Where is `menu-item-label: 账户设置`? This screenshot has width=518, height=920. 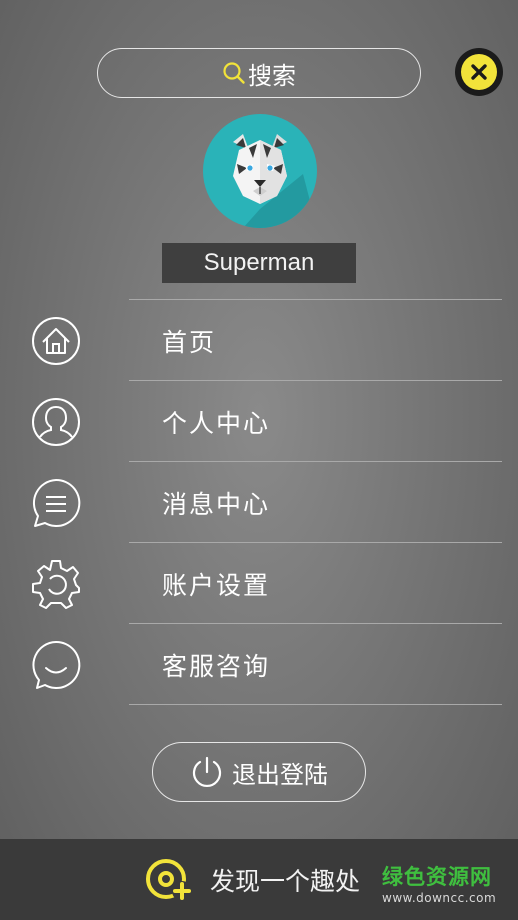
menu-item-label: 账户设置 is located at coordinates (216, 585).